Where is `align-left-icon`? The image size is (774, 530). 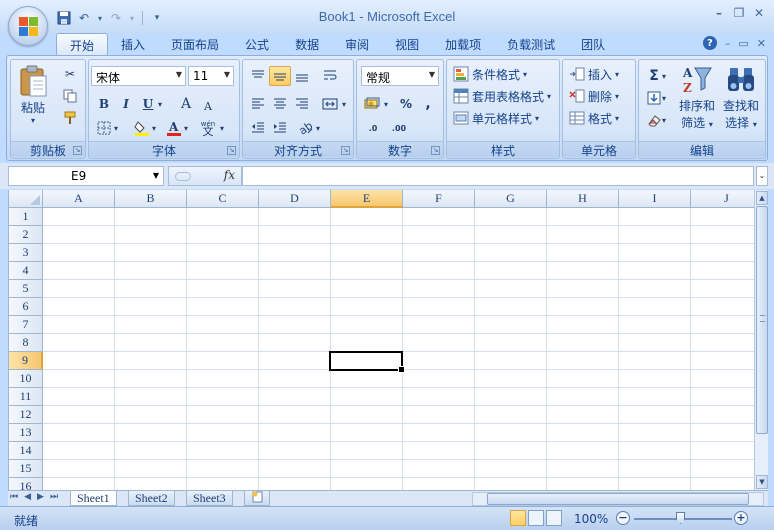
align-left-icon is located at coordinates (258, 104).